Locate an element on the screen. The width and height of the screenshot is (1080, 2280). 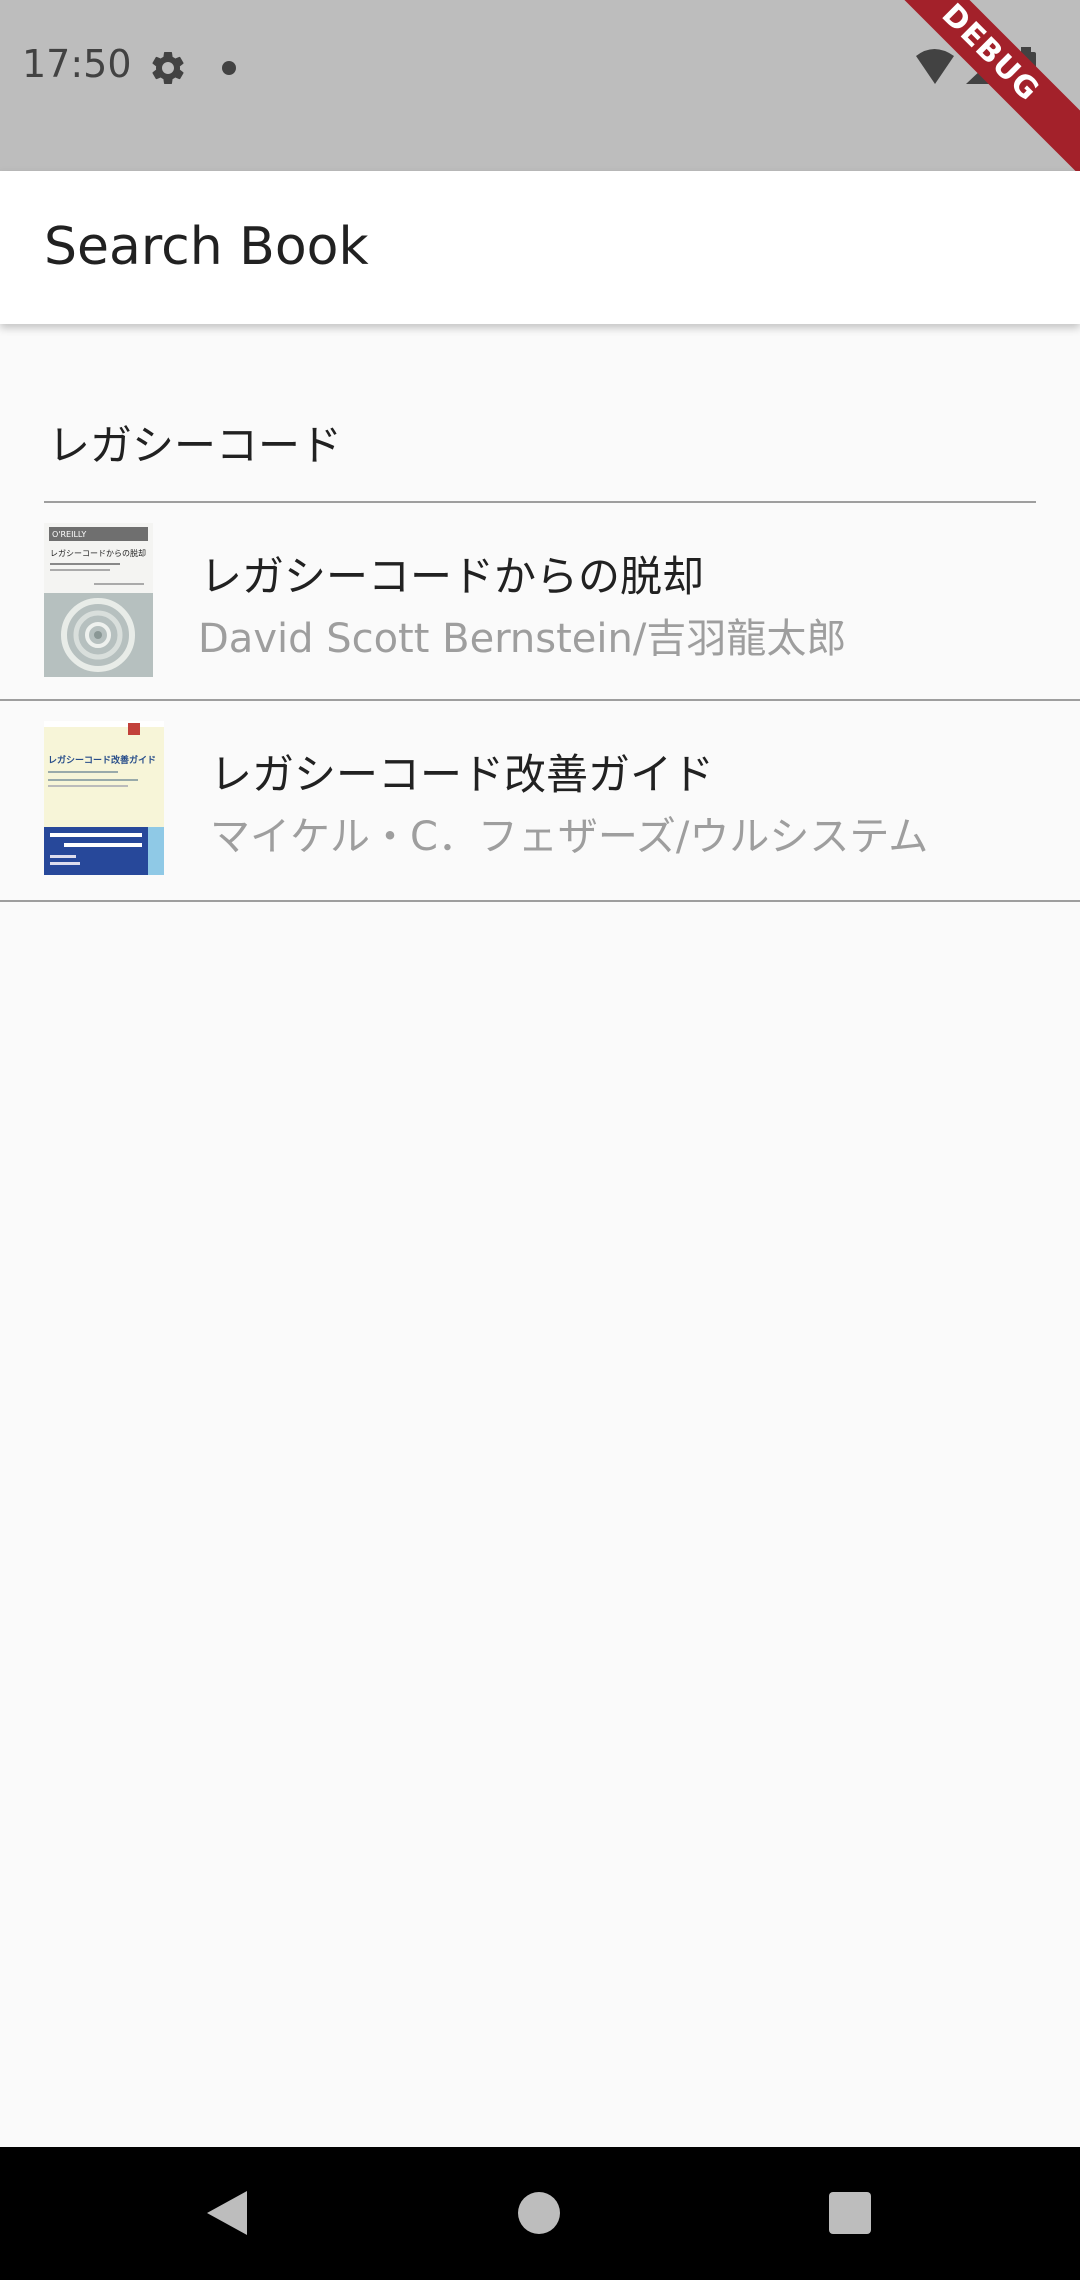
status-bar: 17:50 DEBUG is located at coordinates (540, 91).